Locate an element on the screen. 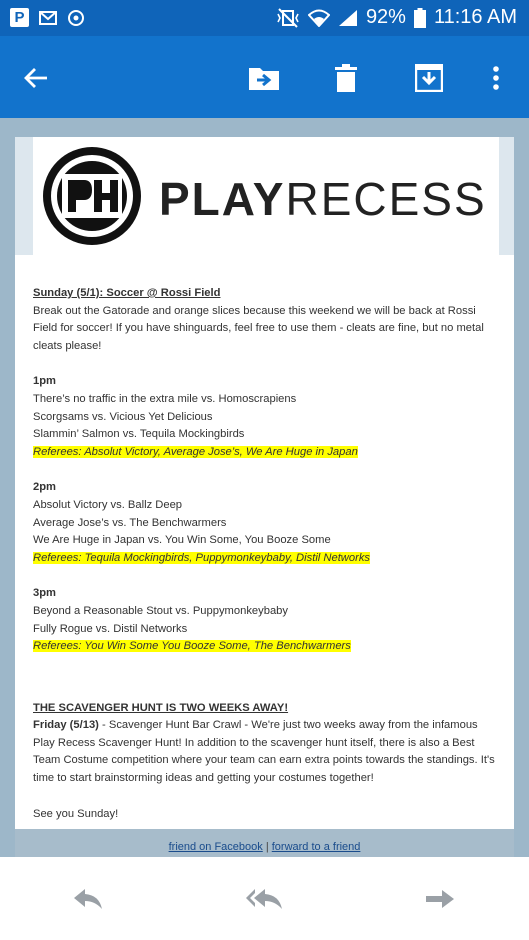 The width and height of the screenshot is (529, 940). more-options-button is located at coordinates (496, 78).